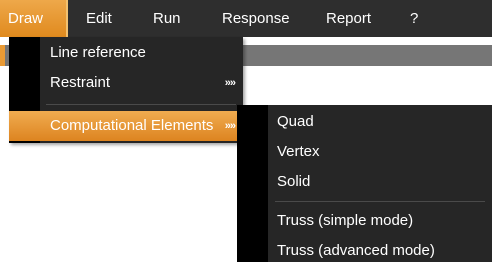  What do you see at coordinates (252, 183) in the screenshot?
I see `submenu-icon-gutter` at bounding box center [252, 183].